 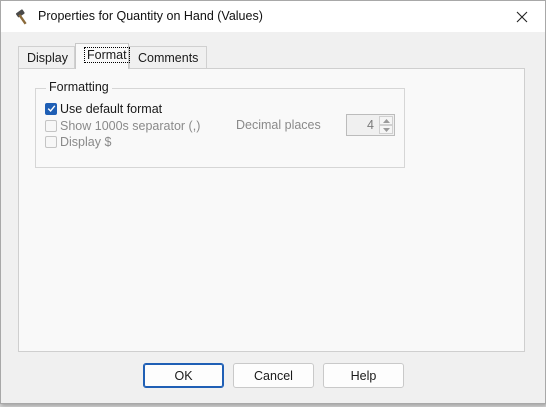 I want to click on display-dollar-label: Display $, so click(x=86, y=141).